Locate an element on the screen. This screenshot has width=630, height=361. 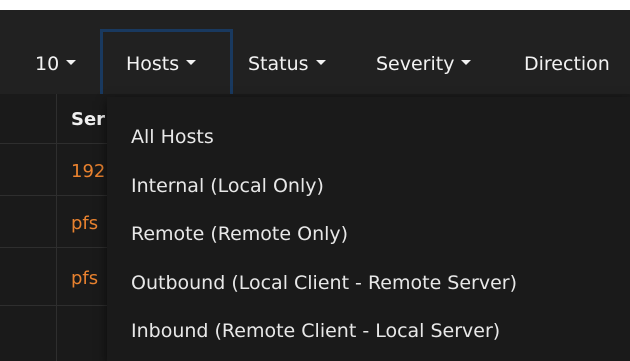
status-dropdown: Status is located at coordinates (287, 52).